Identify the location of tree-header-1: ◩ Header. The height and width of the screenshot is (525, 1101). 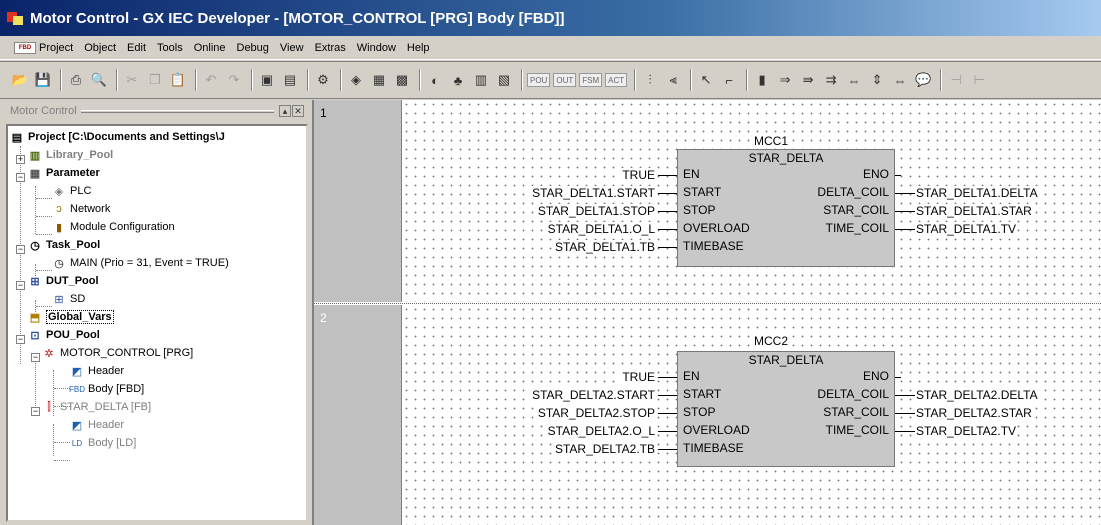
(97, 371).